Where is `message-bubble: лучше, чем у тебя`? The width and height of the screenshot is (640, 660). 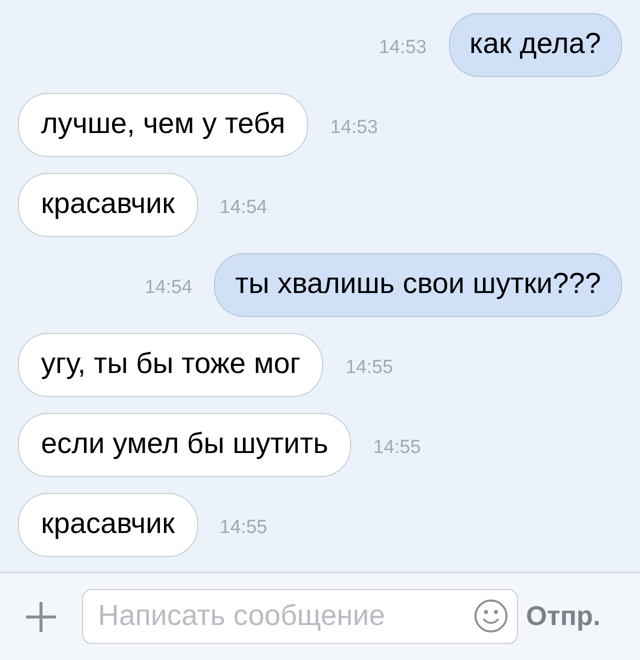 message-bubble: лучше, чем у тебя is located at coordinates (163, 125).